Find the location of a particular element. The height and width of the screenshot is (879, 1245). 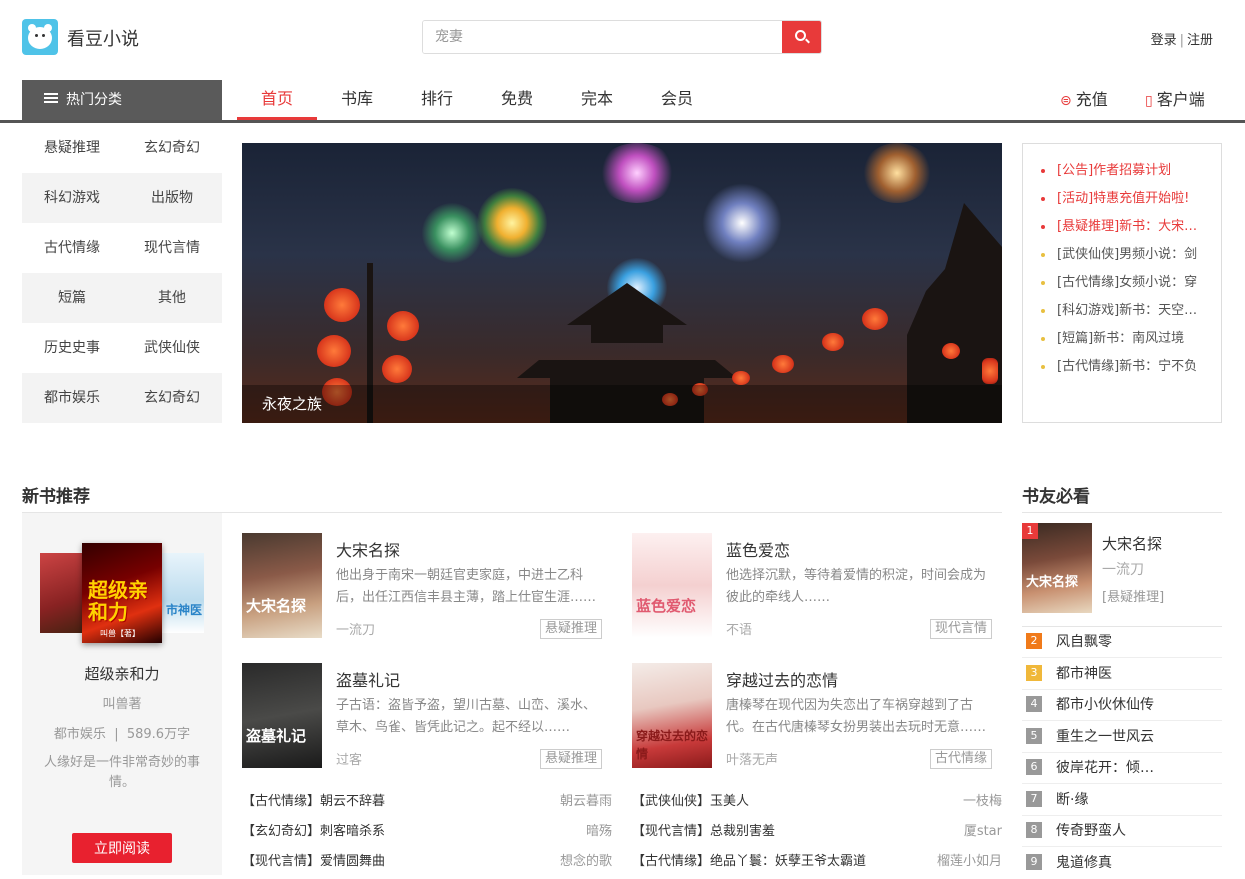

category-item: 历史史事 is located at coordinates (72, 348).